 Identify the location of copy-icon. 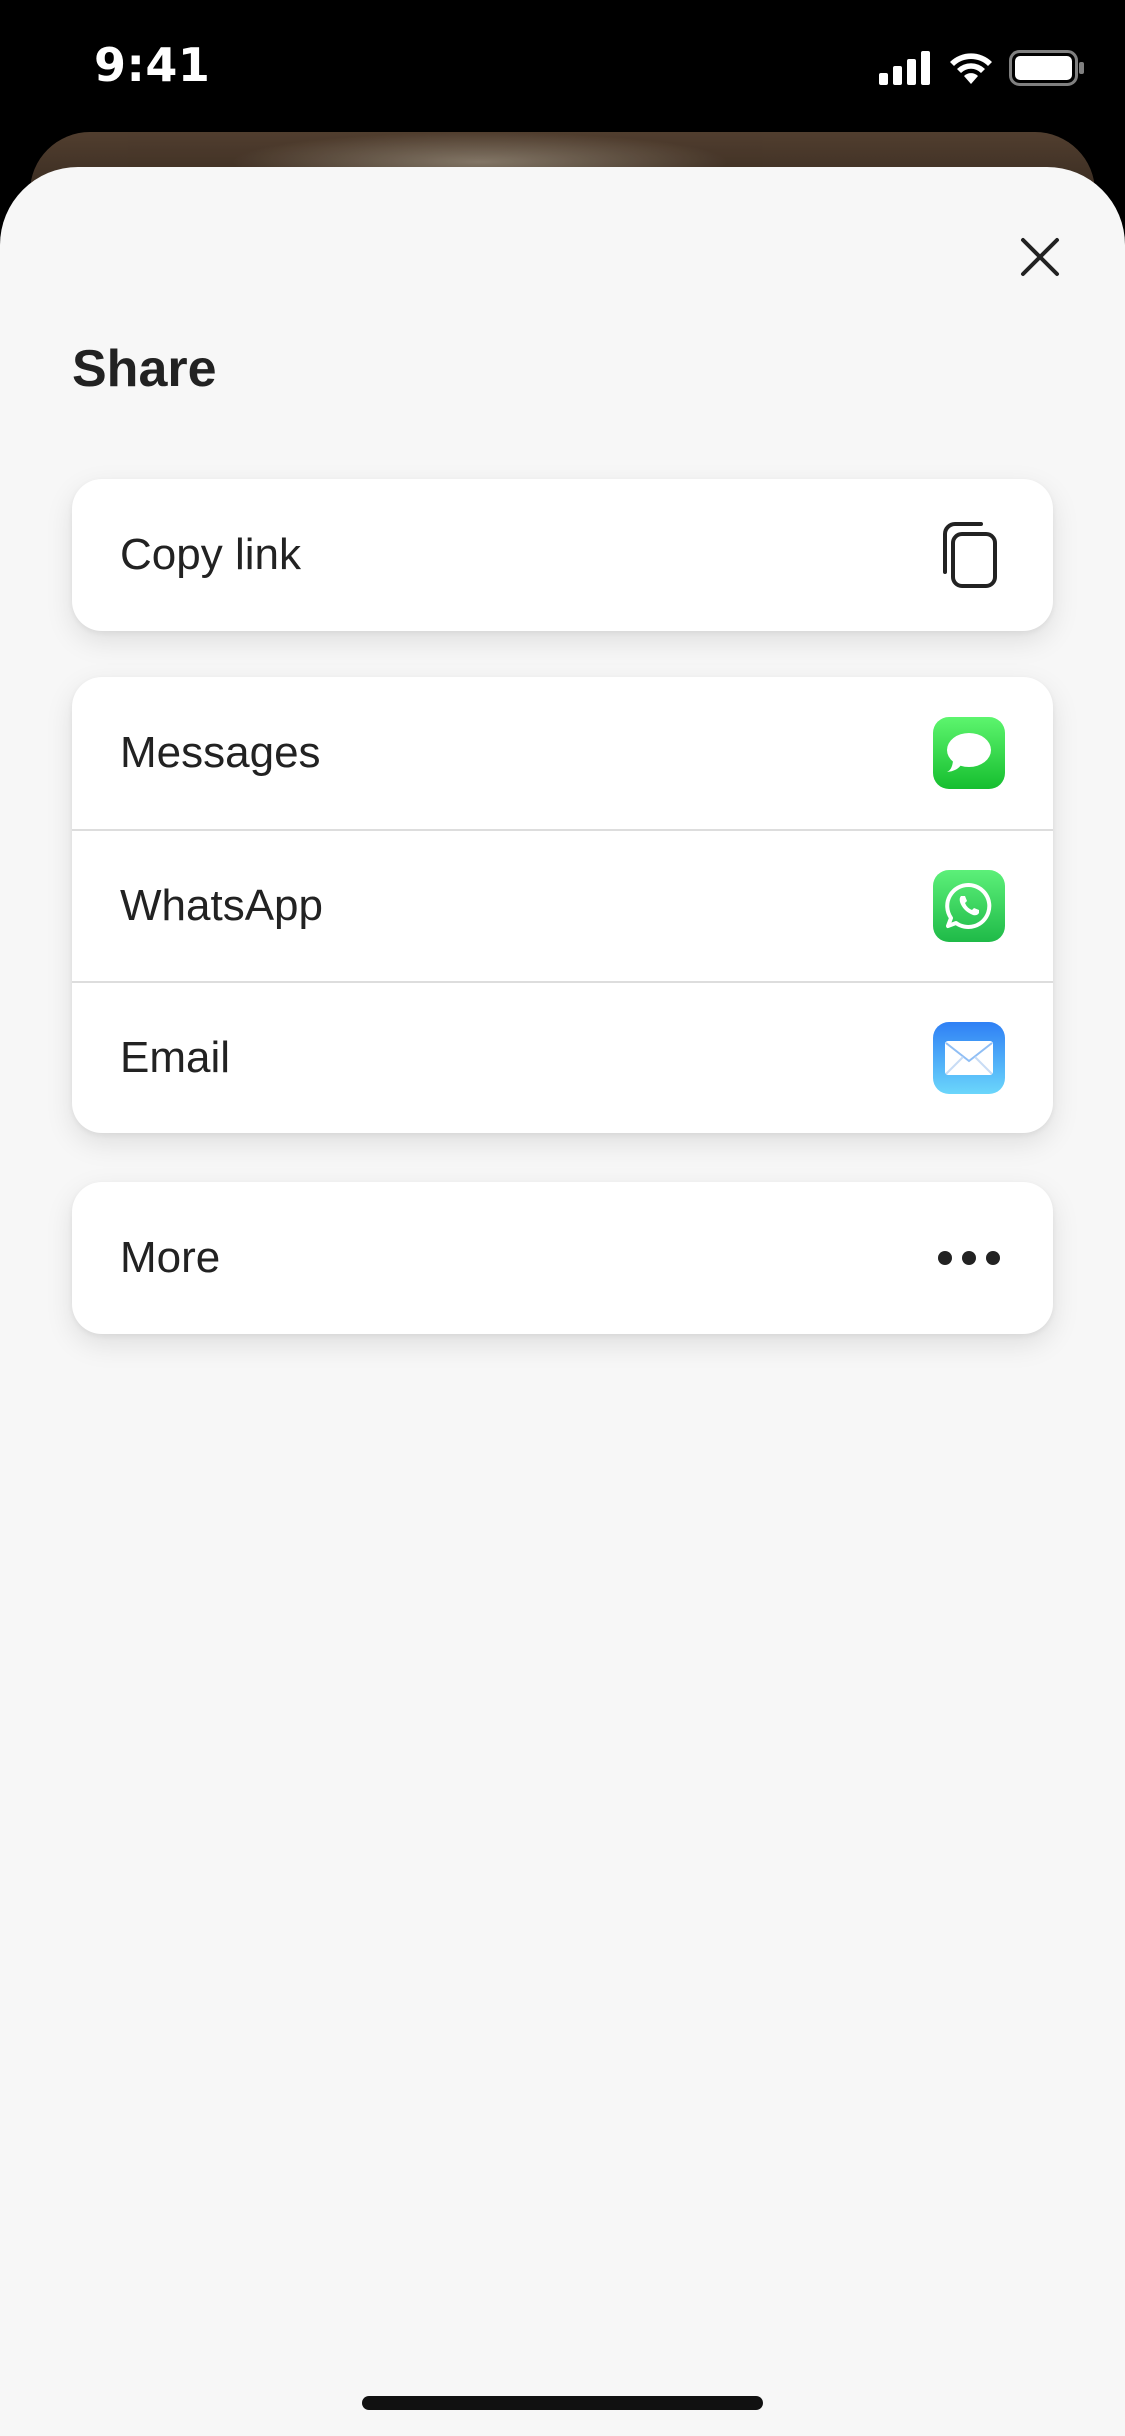
(969, 555).